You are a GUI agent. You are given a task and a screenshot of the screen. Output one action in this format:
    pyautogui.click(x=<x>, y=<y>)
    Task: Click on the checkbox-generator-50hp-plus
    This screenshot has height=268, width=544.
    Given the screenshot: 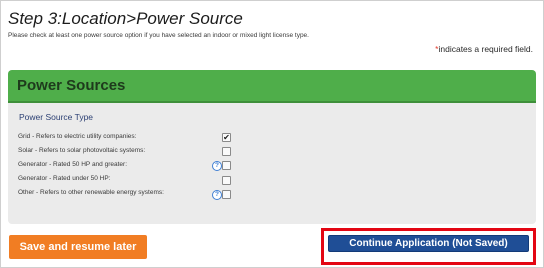 What is the action you would take?
    pyautogui.click(x=226, y=165)
    